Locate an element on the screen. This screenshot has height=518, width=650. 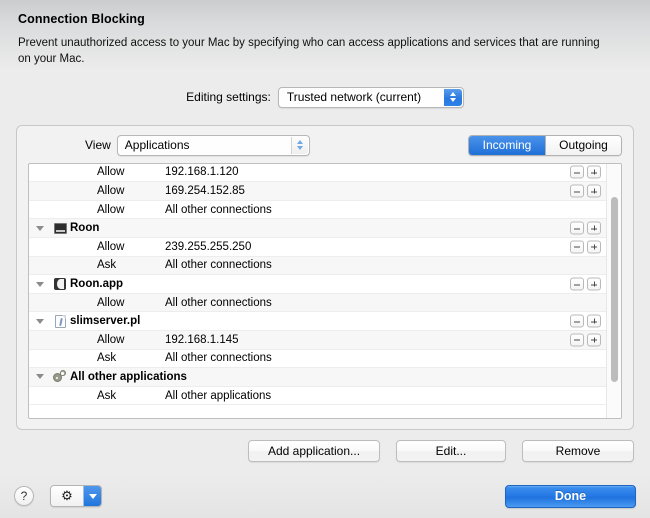
gear-icon: ⚙ is located at coordinates (67, 496).